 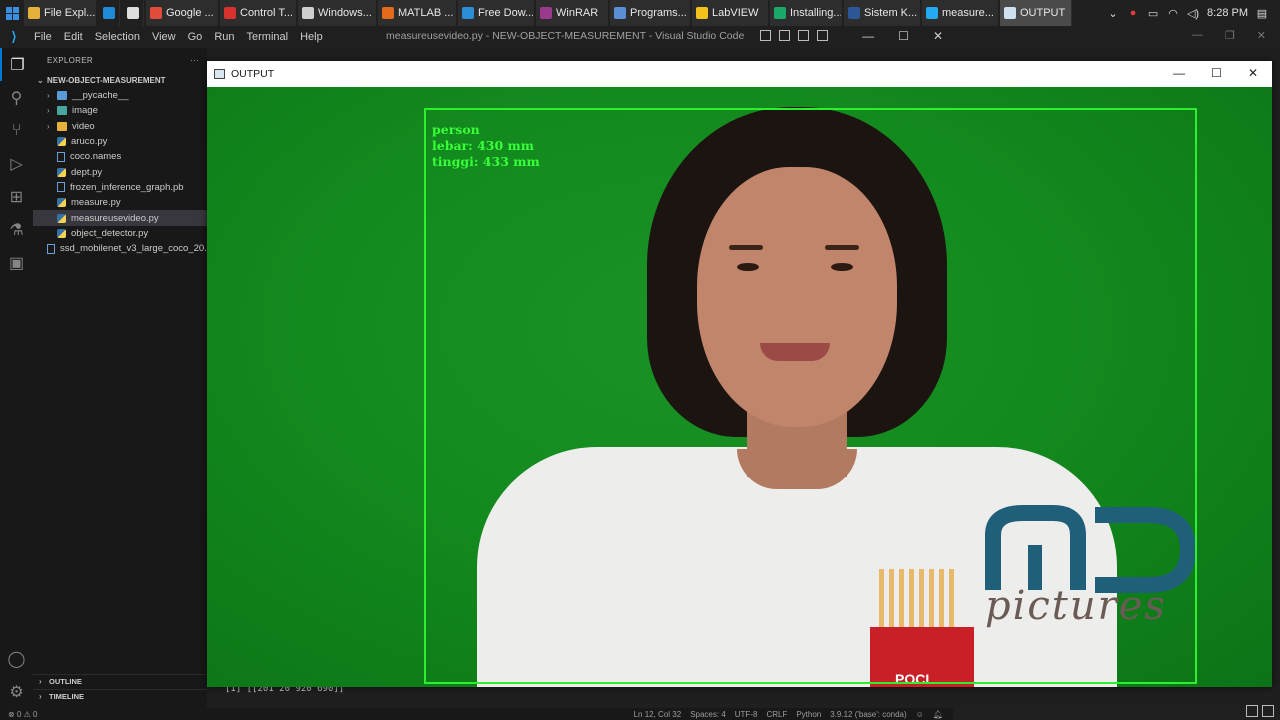 What do you see at coordinates (120, 218) in the screenshot?
I see `tree-item: measureusevideo.py` at bounding box center [120, 218].